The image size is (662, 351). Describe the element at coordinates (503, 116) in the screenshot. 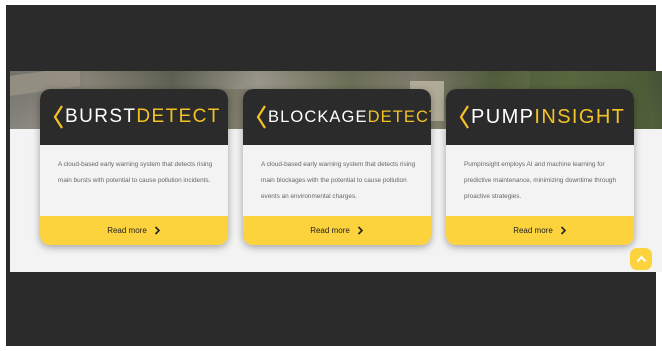

I see `logo-text-white: PUMP` at that location.